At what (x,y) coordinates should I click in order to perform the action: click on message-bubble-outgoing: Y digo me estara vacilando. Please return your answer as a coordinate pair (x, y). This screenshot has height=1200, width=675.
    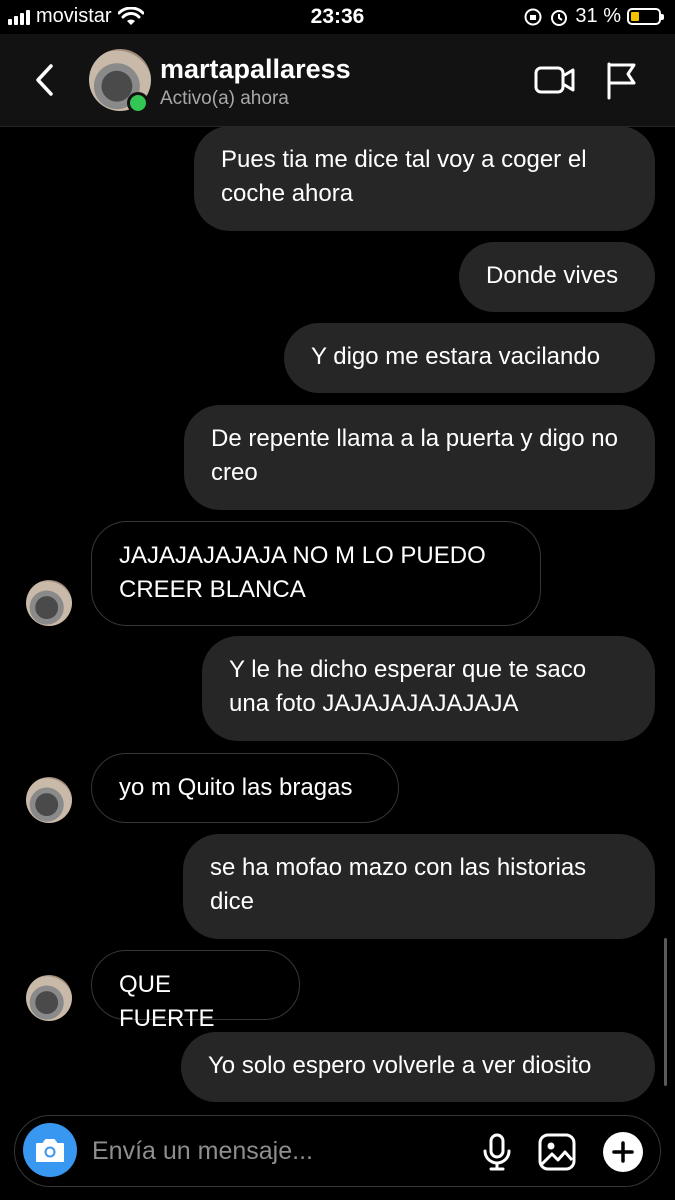
    Looking at the image, I should click on (469, 358).